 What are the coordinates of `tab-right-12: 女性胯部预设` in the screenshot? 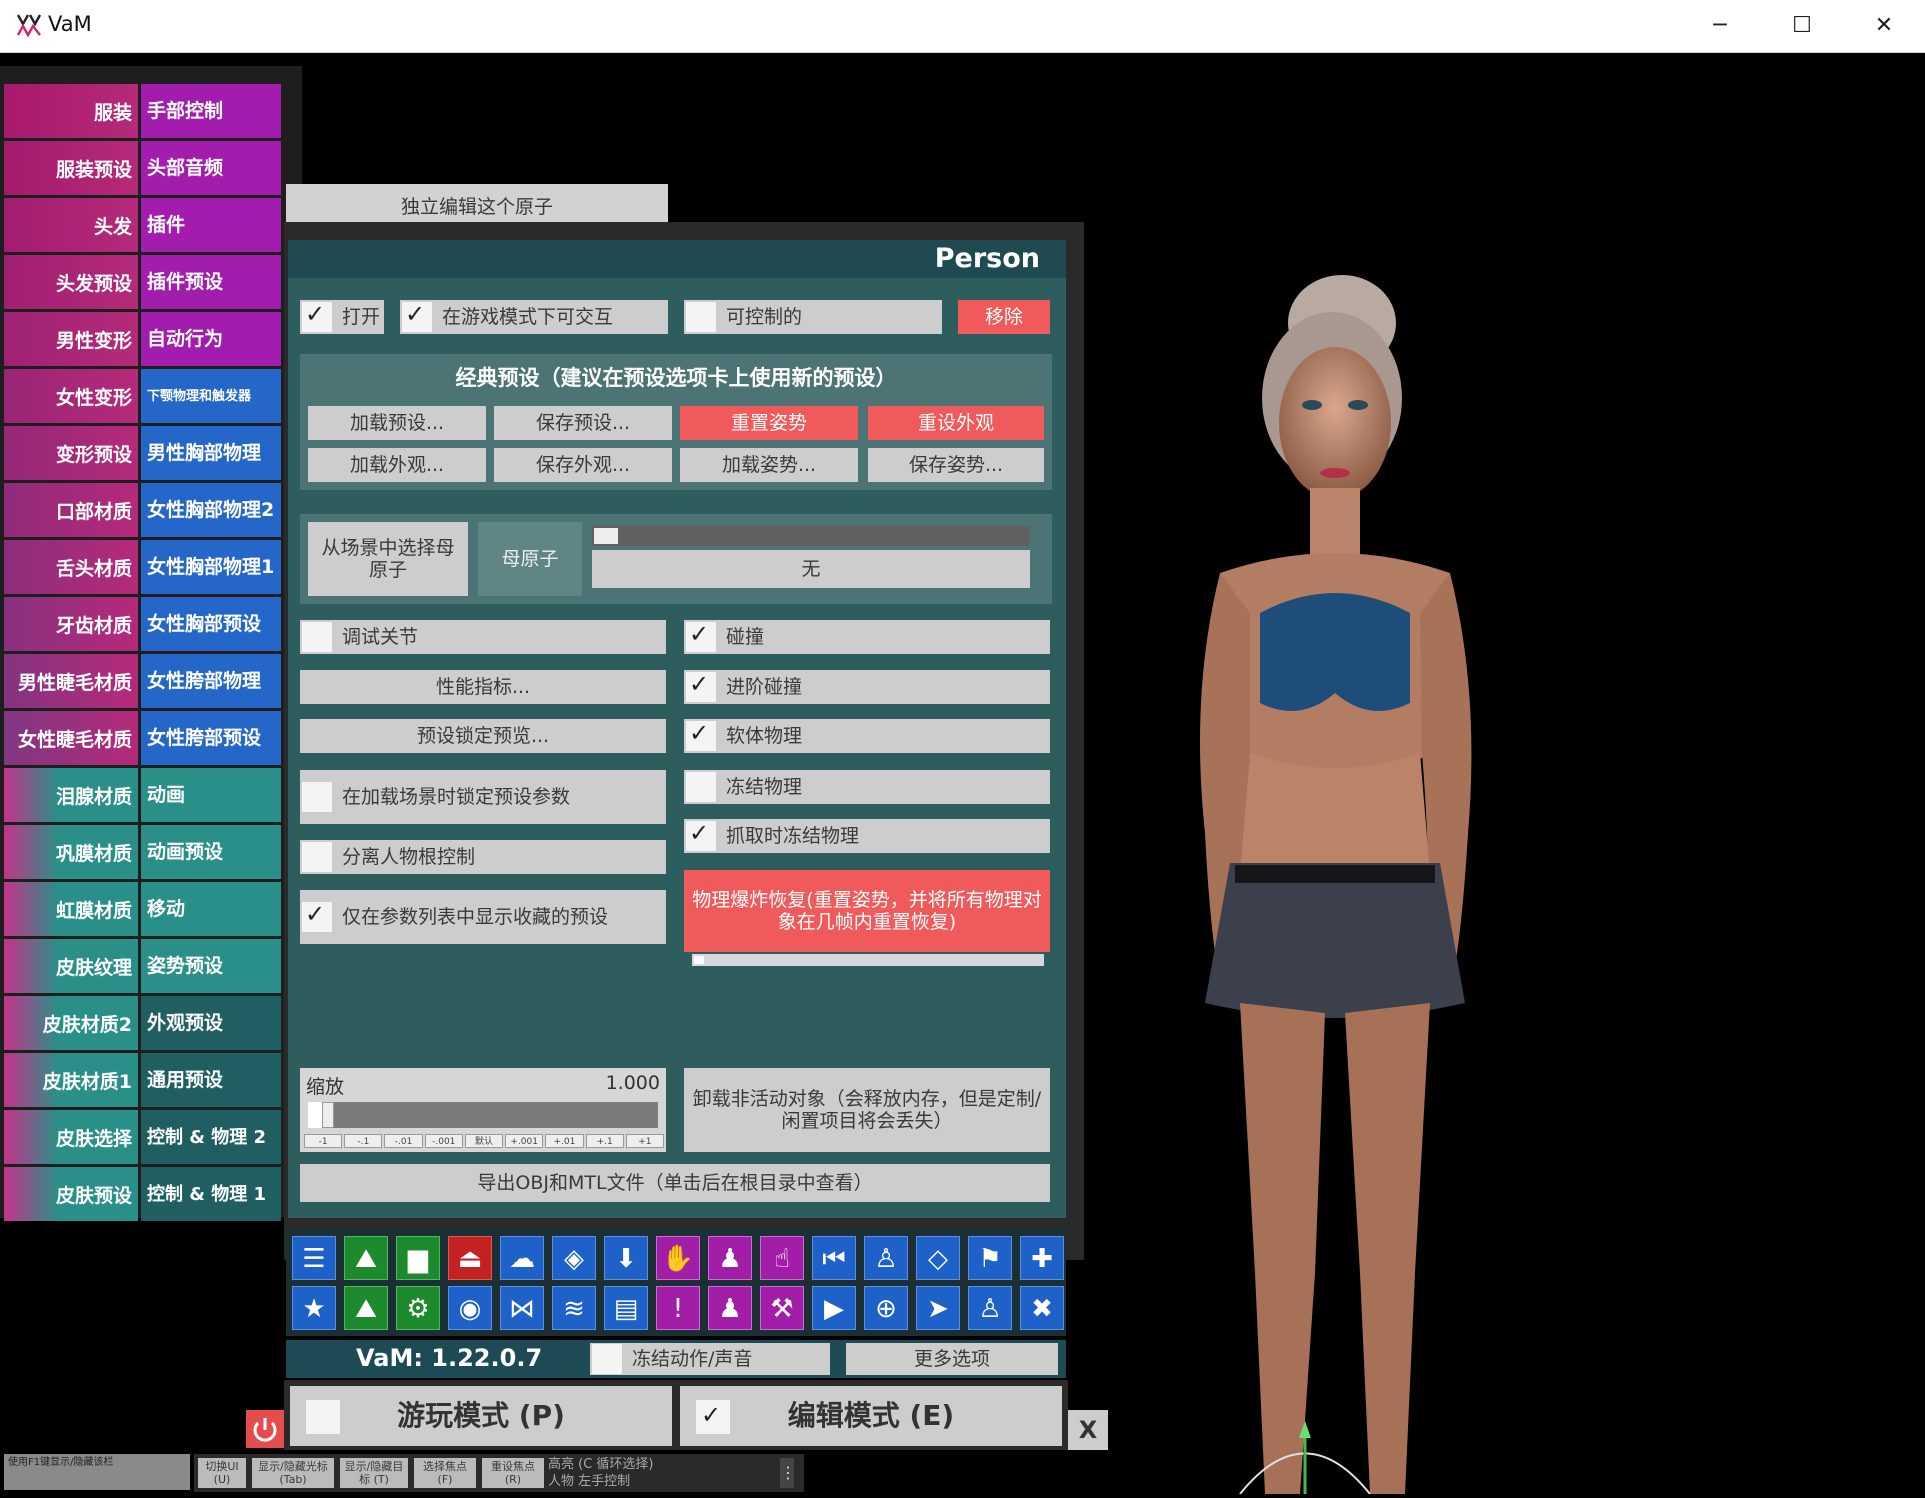 It's located at (211, 738).